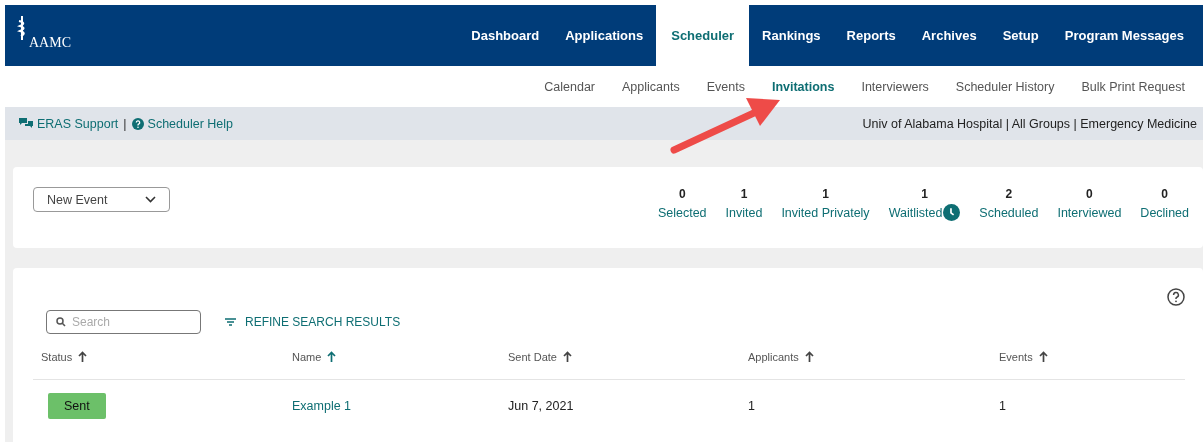 This screenshot has height=442, width=1203. I want to click on column-header: Applicants, so click(773, 356).